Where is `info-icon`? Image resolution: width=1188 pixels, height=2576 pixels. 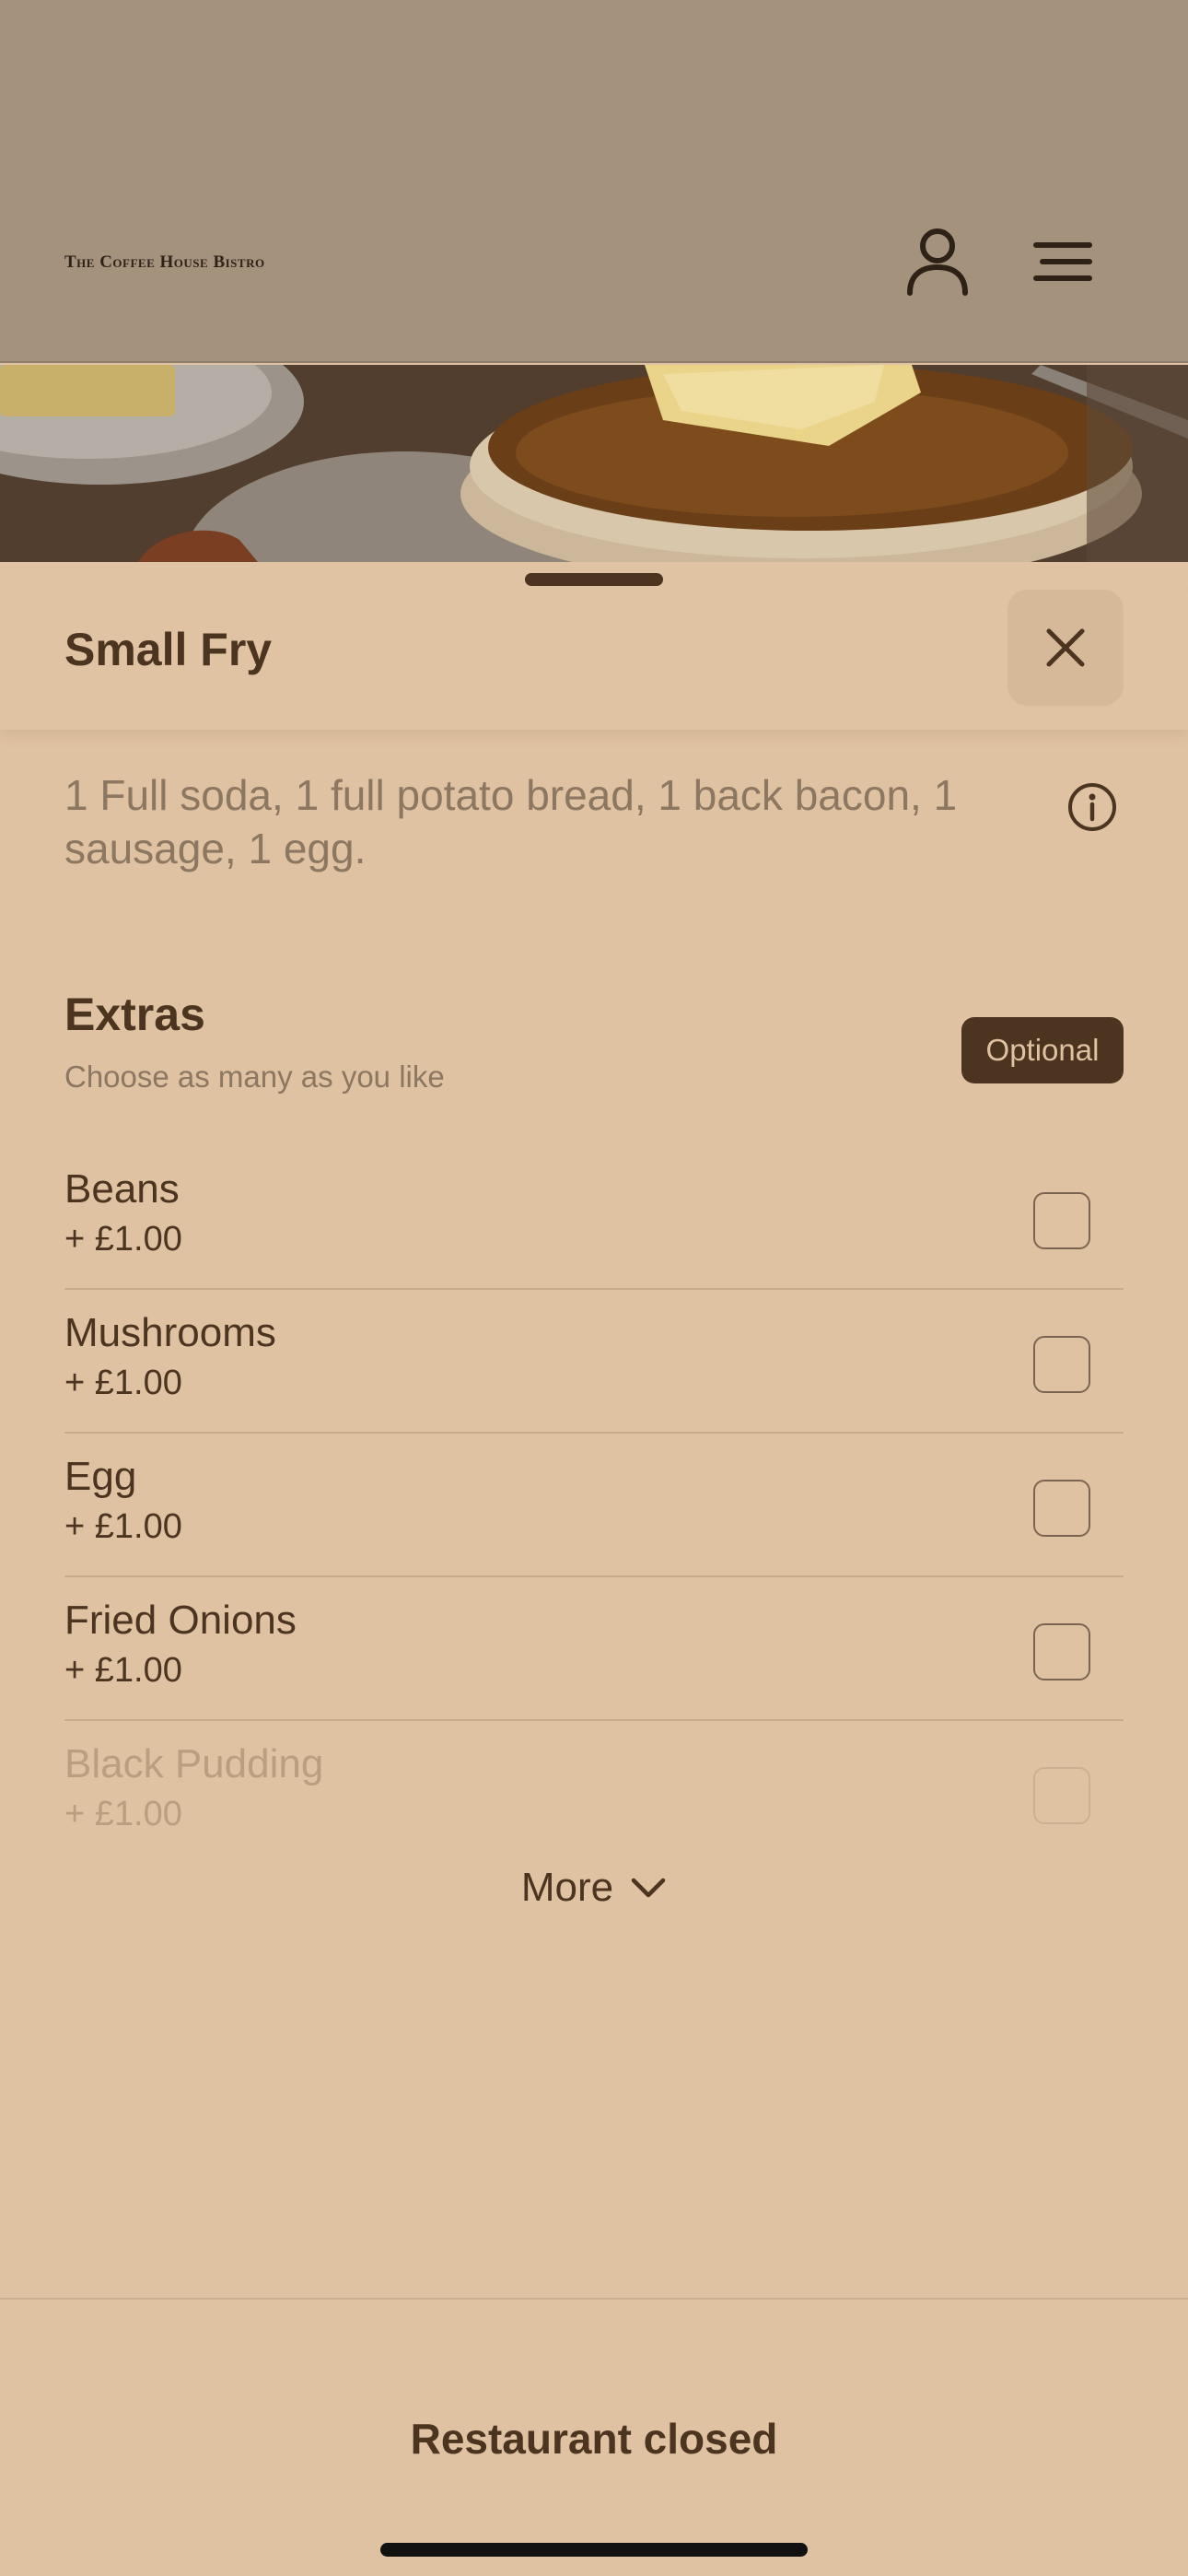
info-icon is located at coordinates (1092, 807).